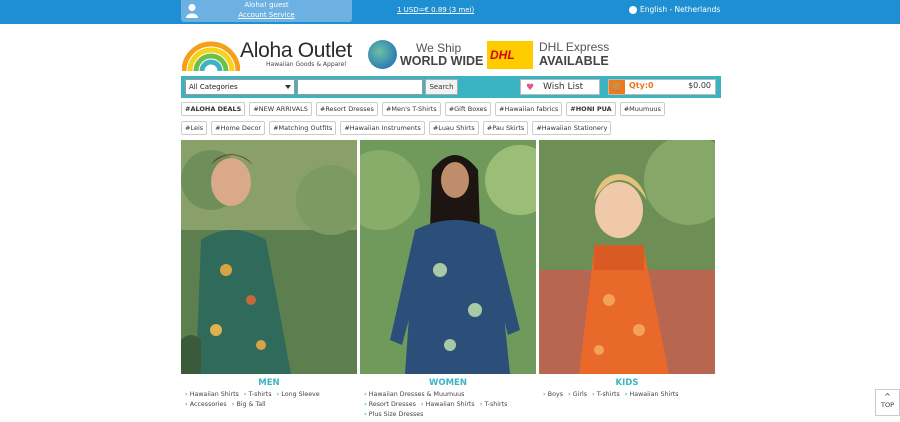  I want to click on tag-link: #Home Decor, so click(238, 128).